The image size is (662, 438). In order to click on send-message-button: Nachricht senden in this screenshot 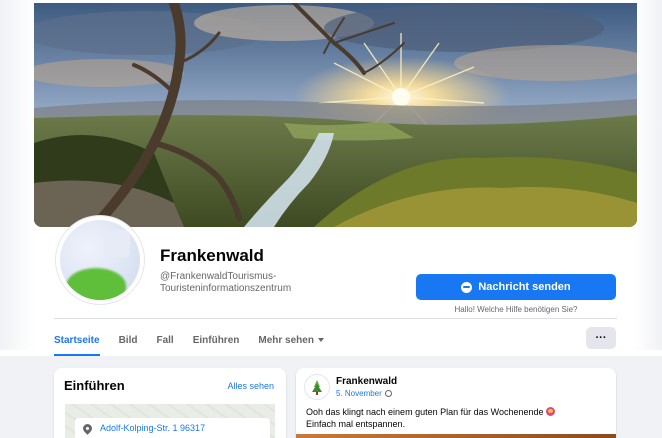, I will do `click(516, 287)`.